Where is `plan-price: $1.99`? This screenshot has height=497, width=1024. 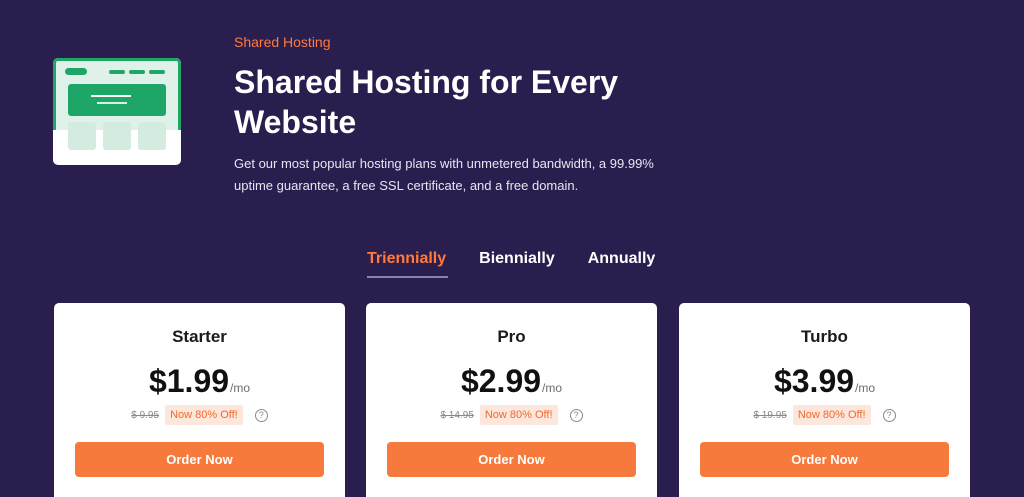
plan-price: $1.99 is located at coordinates (189, 381).